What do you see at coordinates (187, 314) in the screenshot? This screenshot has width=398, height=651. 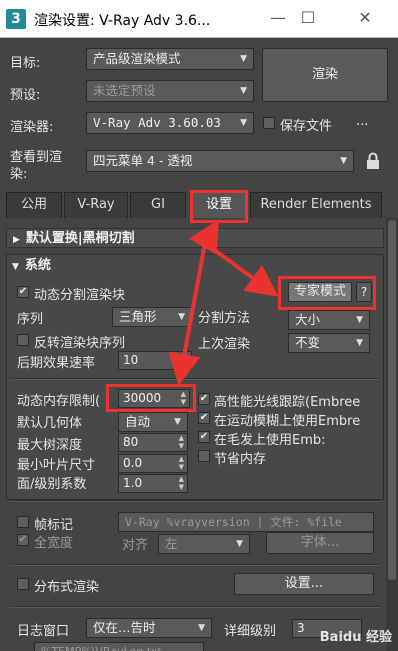 I see `arrow-to-dynamic-memory` at bounding box center [187, 314].